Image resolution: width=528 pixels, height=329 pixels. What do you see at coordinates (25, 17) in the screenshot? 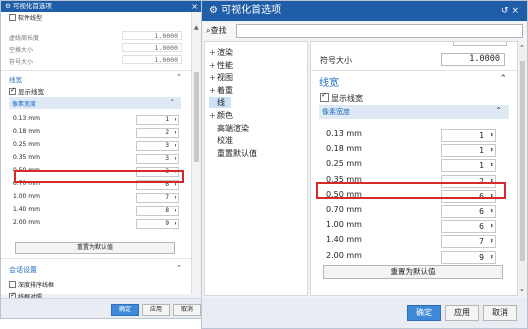
I see `top-checkbox-row: 软件线型` at bounding box center [25, 17].